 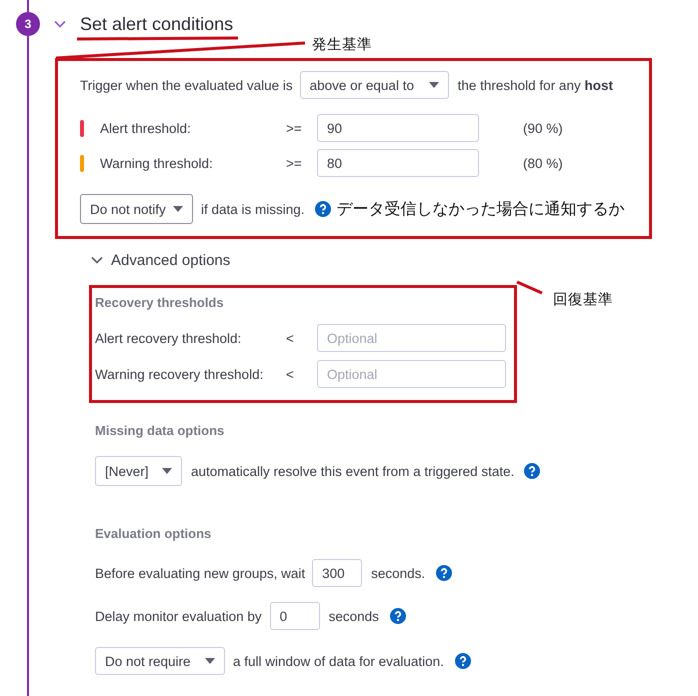 I want to click on recovery-title: Recovery thresholds, so click(x=159, y=302).